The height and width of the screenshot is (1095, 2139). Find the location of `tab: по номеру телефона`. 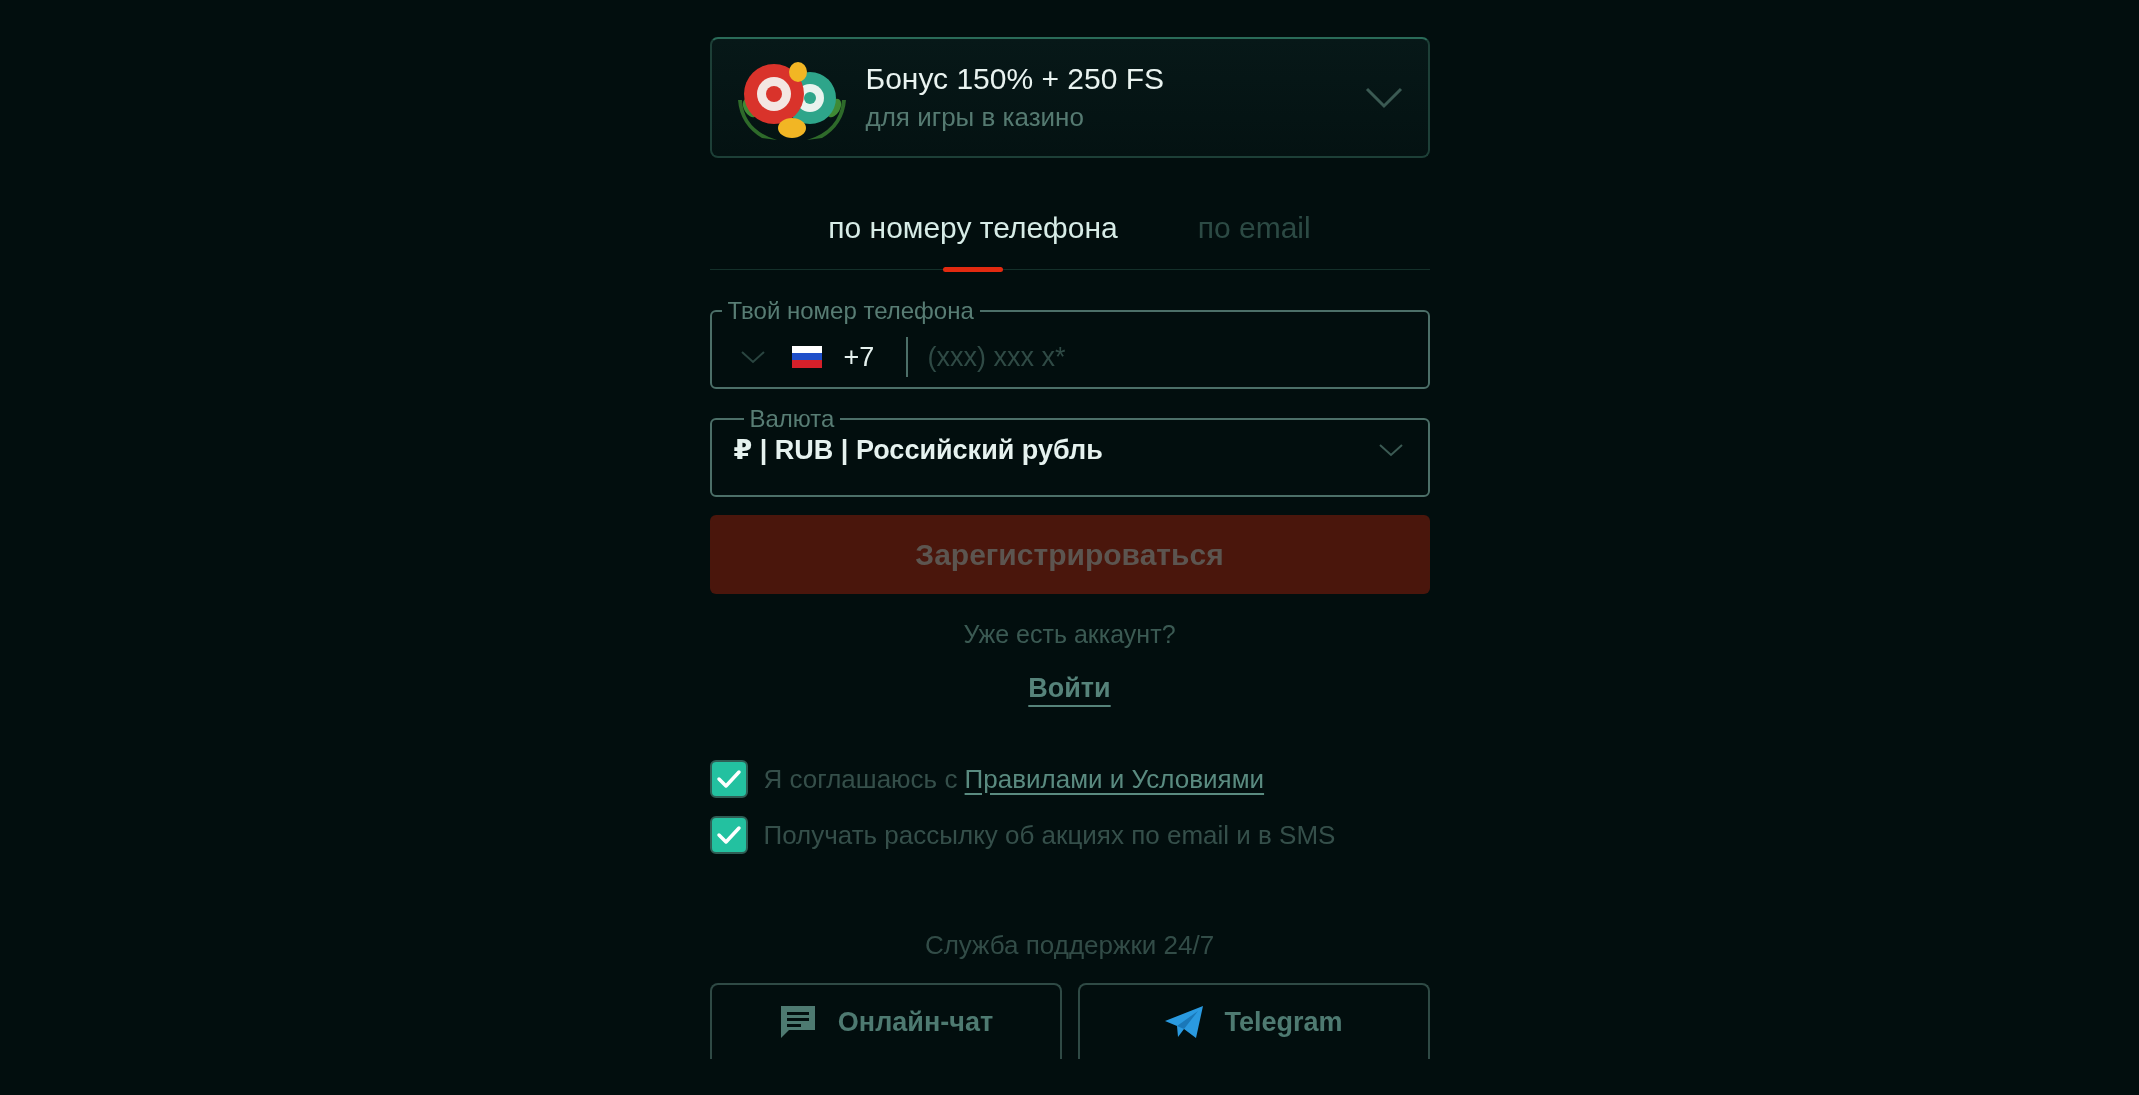

tab: по номеру телефона is located at coordinates (973, 229).